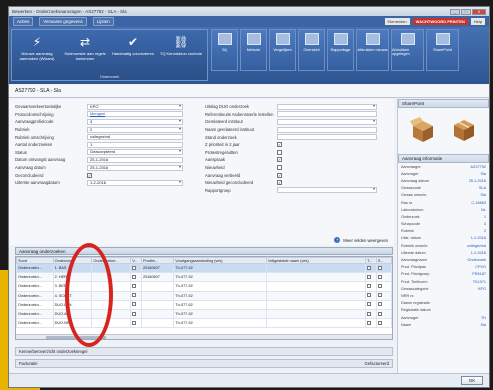  I want to click on table-cell, so click(316, 295).